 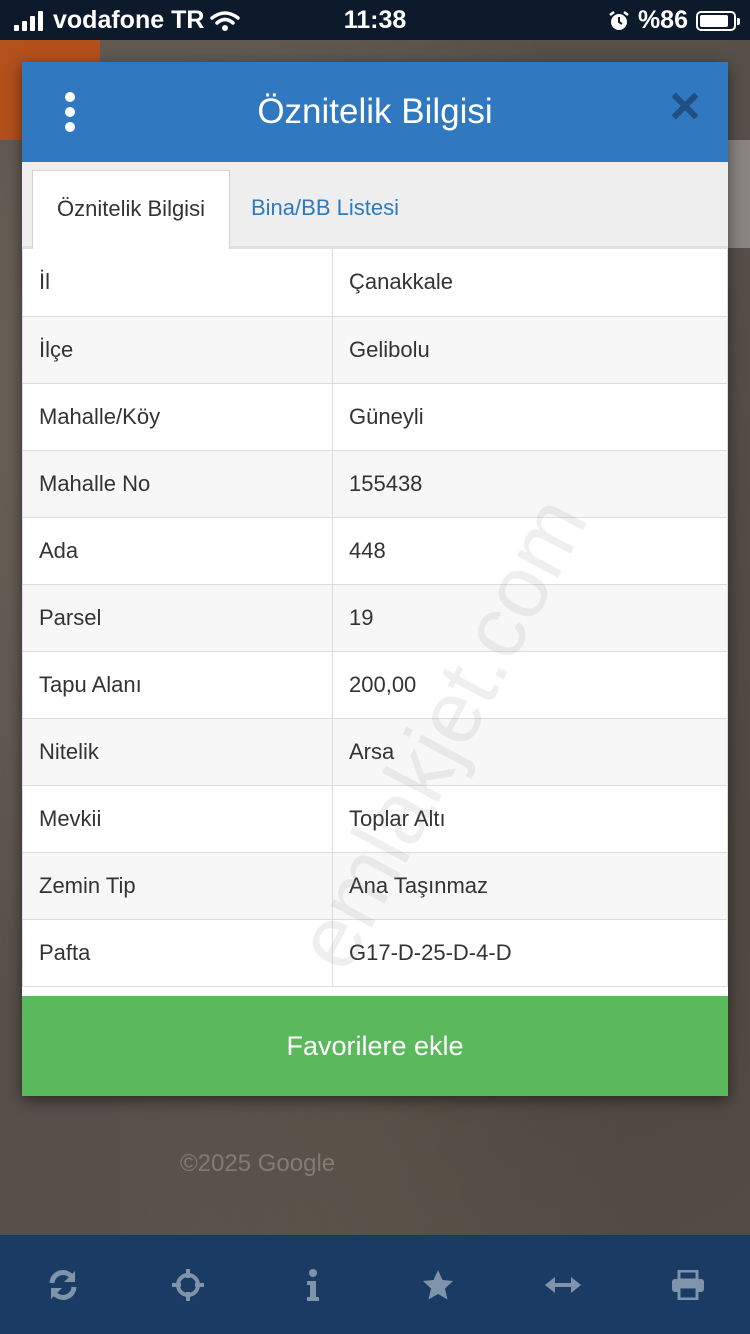 What do you see at coordinates (530, 283) in the screenshot?
I see `row-value: Çanakkale` at bounding box center [530, 283].